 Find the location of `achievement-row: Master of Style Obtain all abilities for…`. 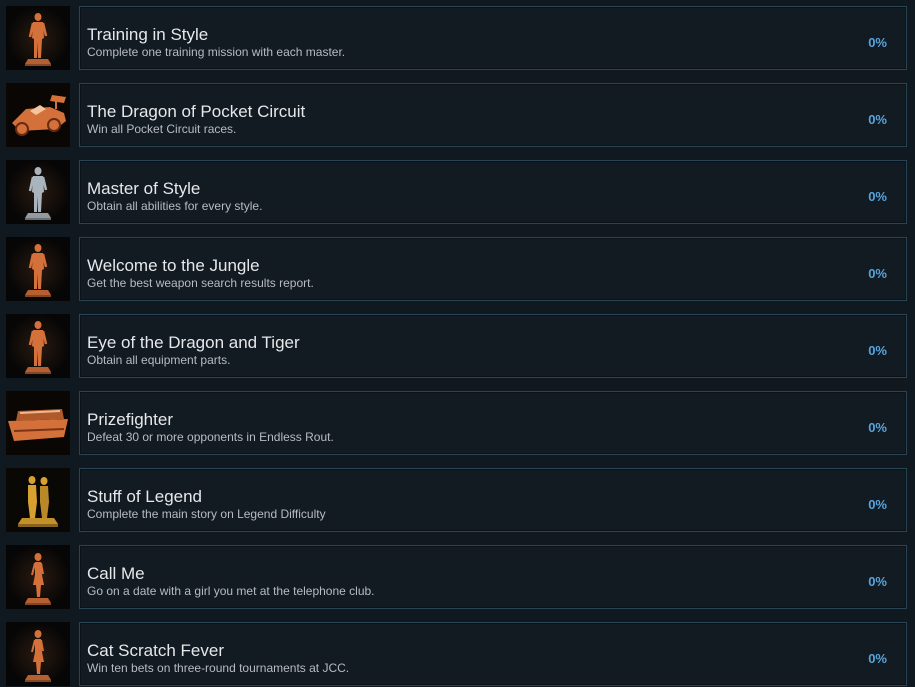

achievement-row: Master of Style Obtain all abilities for… is located at coordinates (457, 193).